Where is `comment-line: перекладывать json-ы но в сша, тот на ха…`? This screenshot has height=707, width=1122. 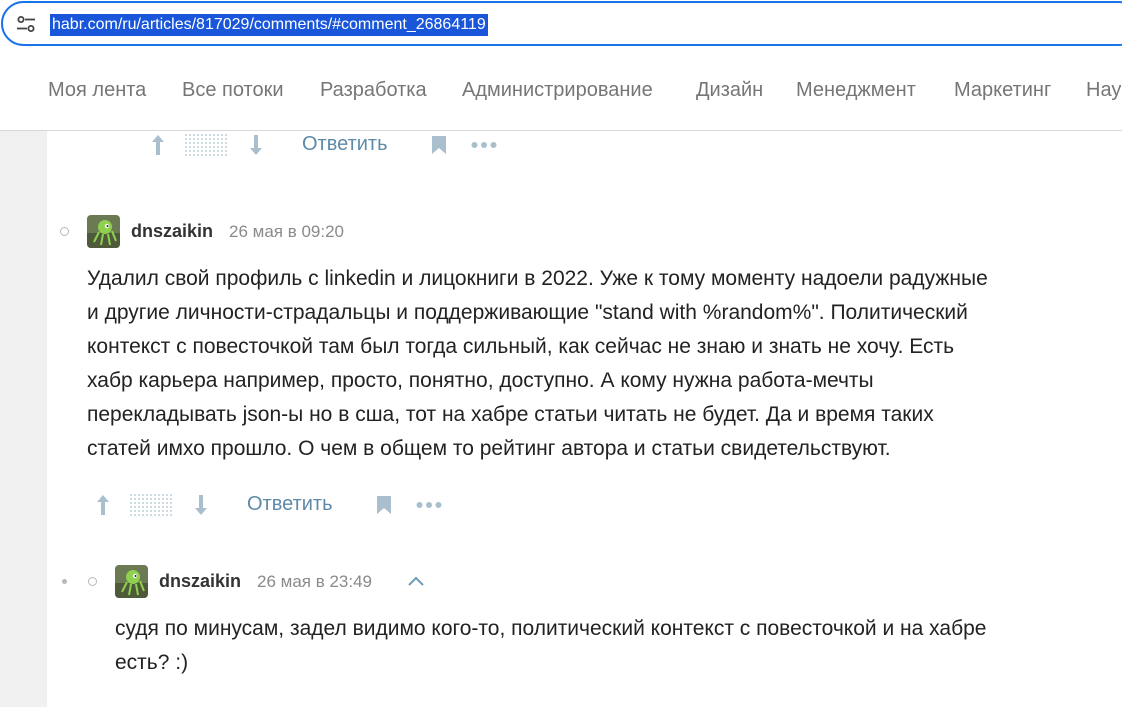
comment-line: перекладывать json-ы но в сша, тот на ха… is located at coordinates (510, 414).